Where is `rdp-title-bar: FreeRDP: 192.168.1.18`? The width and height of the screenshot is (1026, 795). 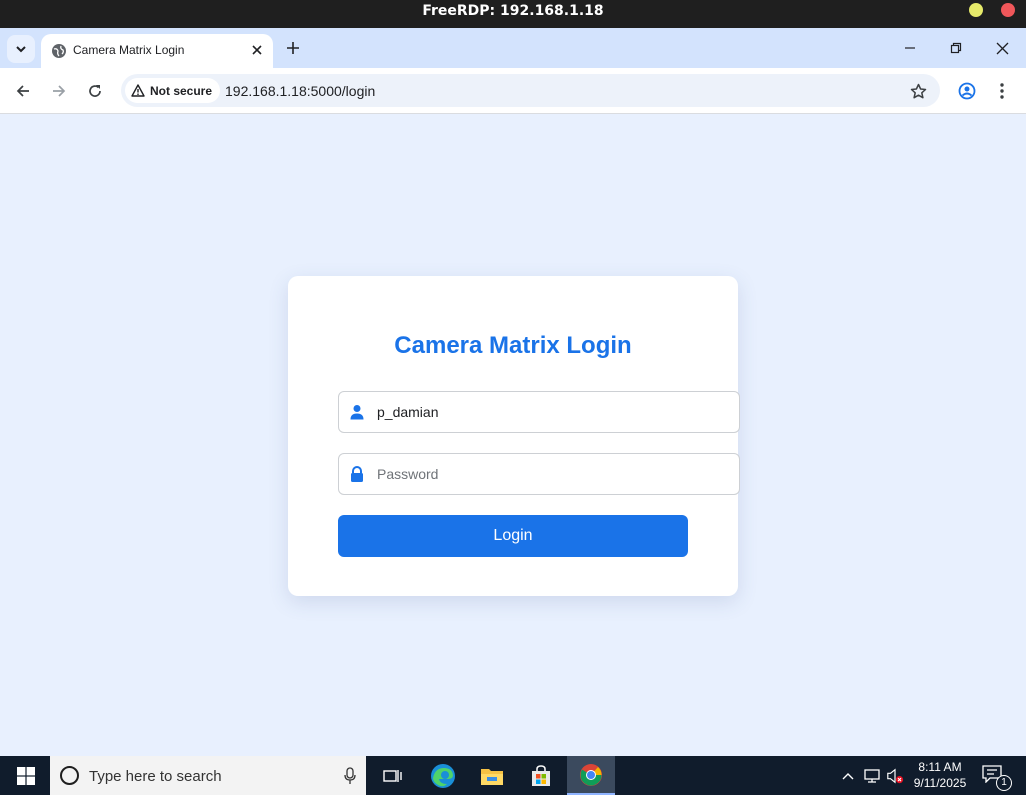 rdp-title-bar: FreeRDP: 192.168.1.18 is located at coordinates (513, 14).